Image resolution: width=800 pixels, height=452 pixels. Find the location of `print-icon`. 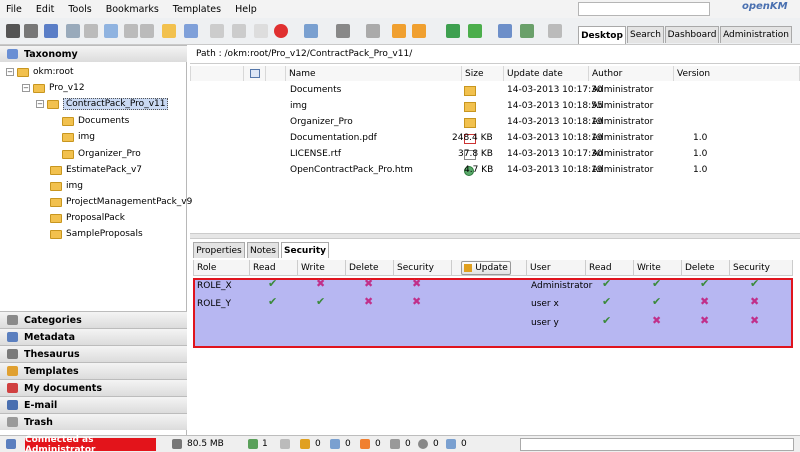

print-icon is located at coordinates (505, 31).